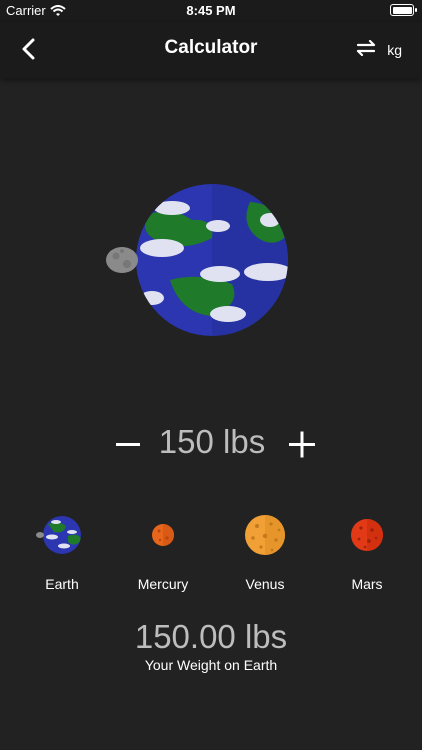 The image size is (422, 750). What do you see at coordinates (367, 555) in the screenshot?
I see `planet-item-mars: Mars` at bounding box center [367, 555].